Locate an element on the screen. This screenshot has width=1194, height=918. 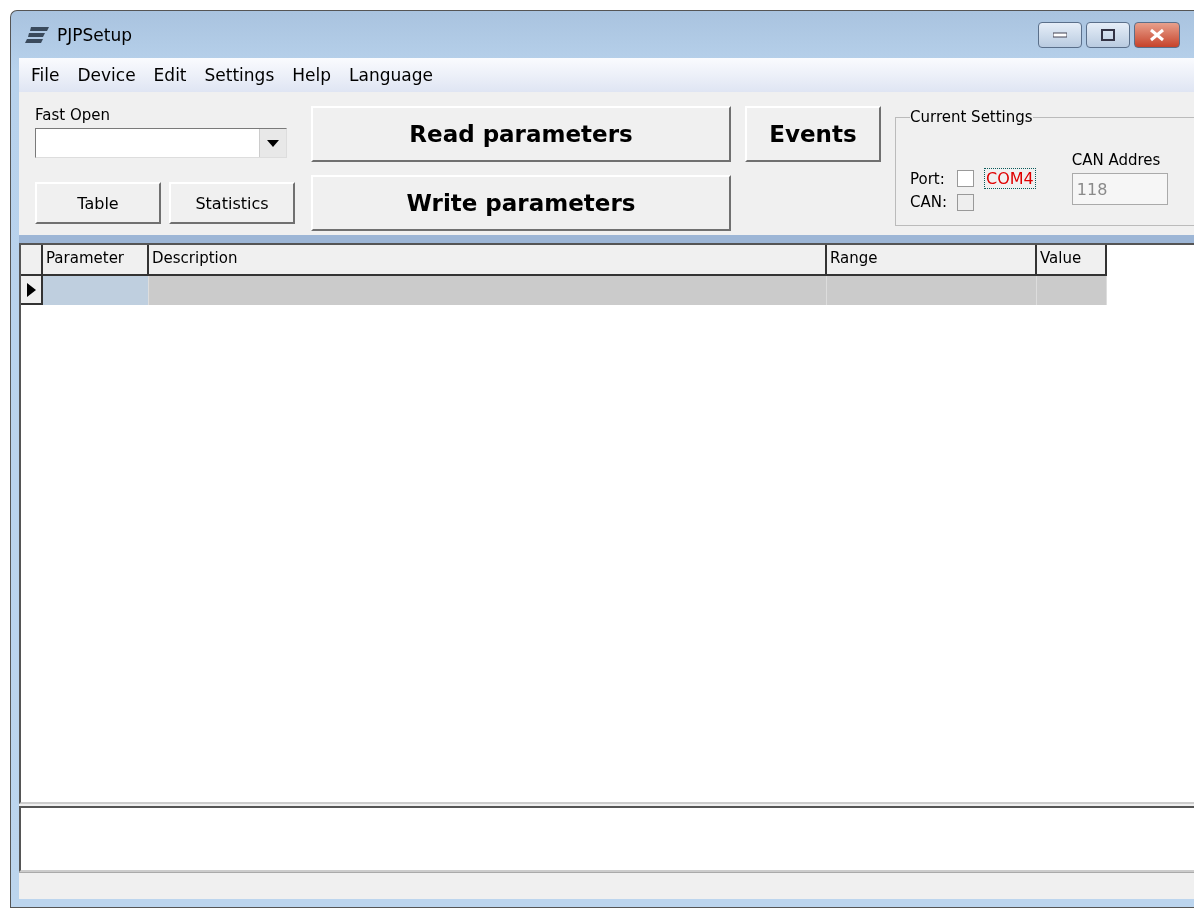
menu-item: Device is located at coordinates (107, 75).